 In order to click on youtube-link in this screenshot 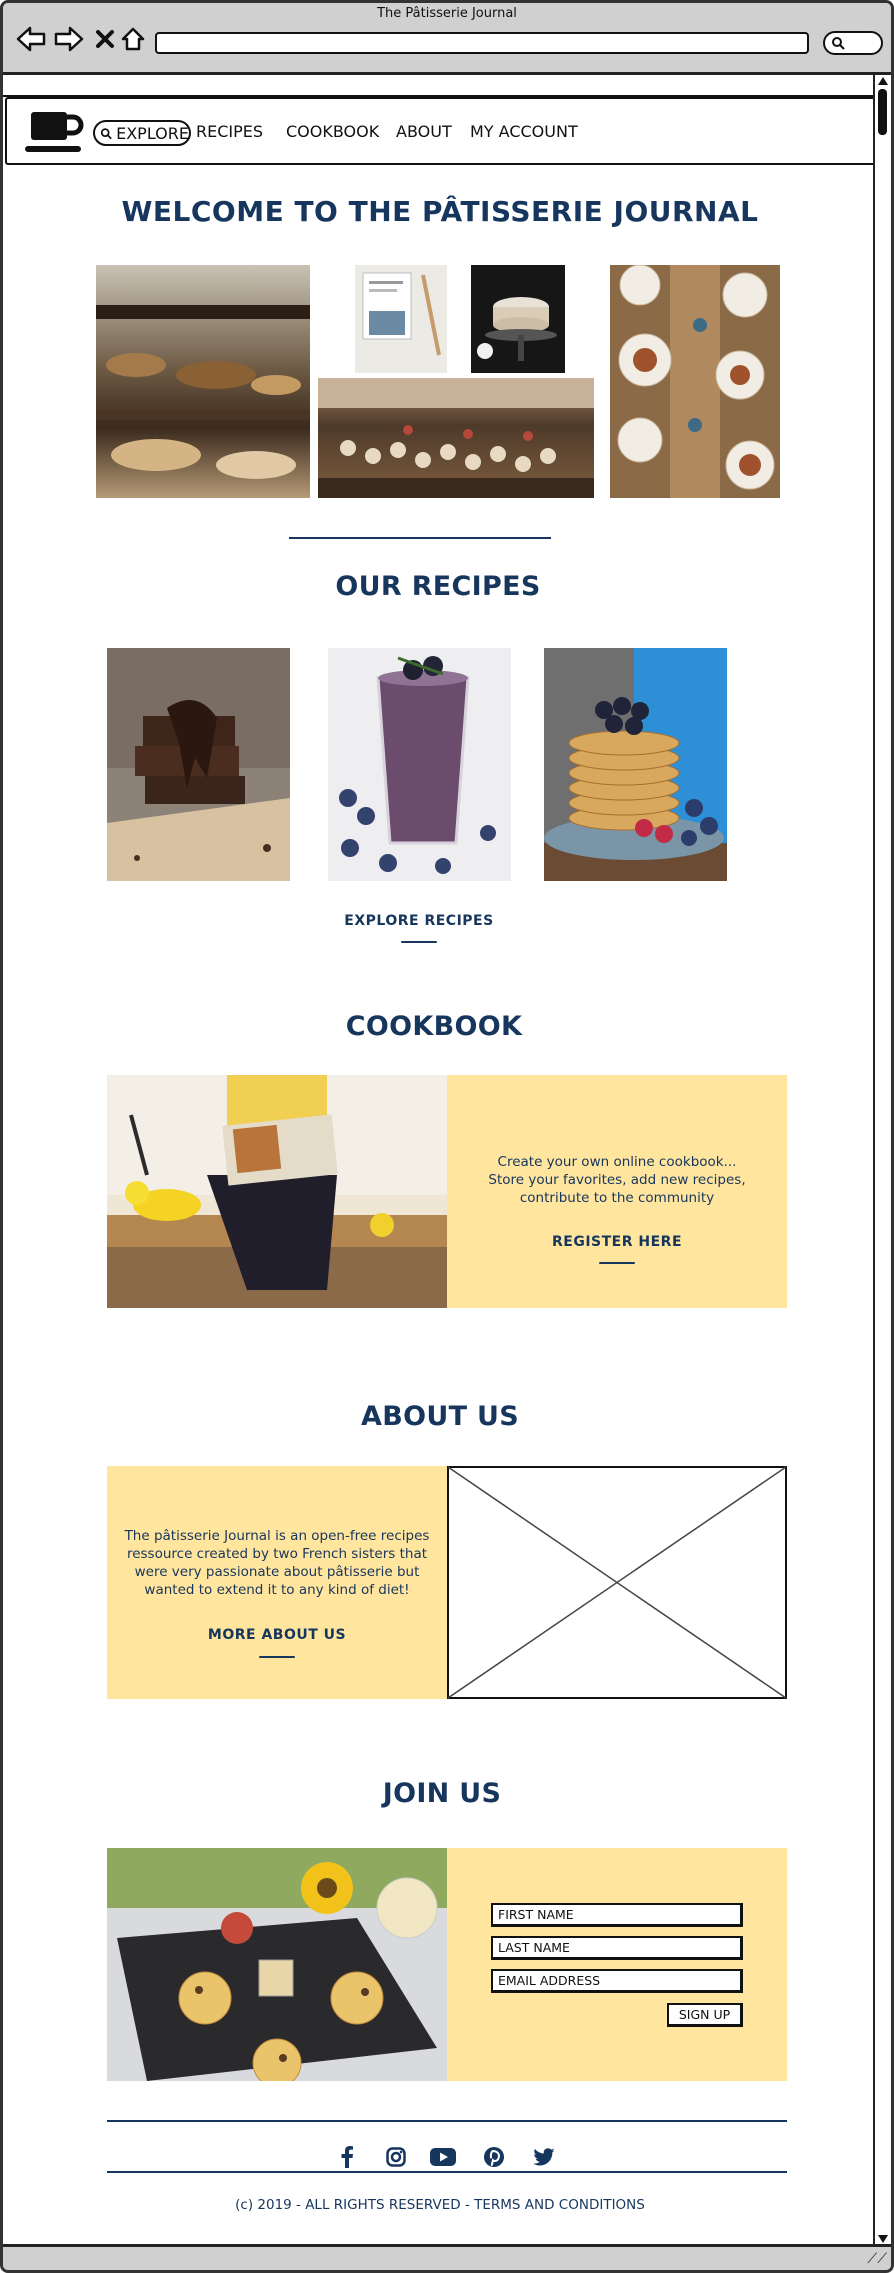, I will do `click(443, 2157)`.